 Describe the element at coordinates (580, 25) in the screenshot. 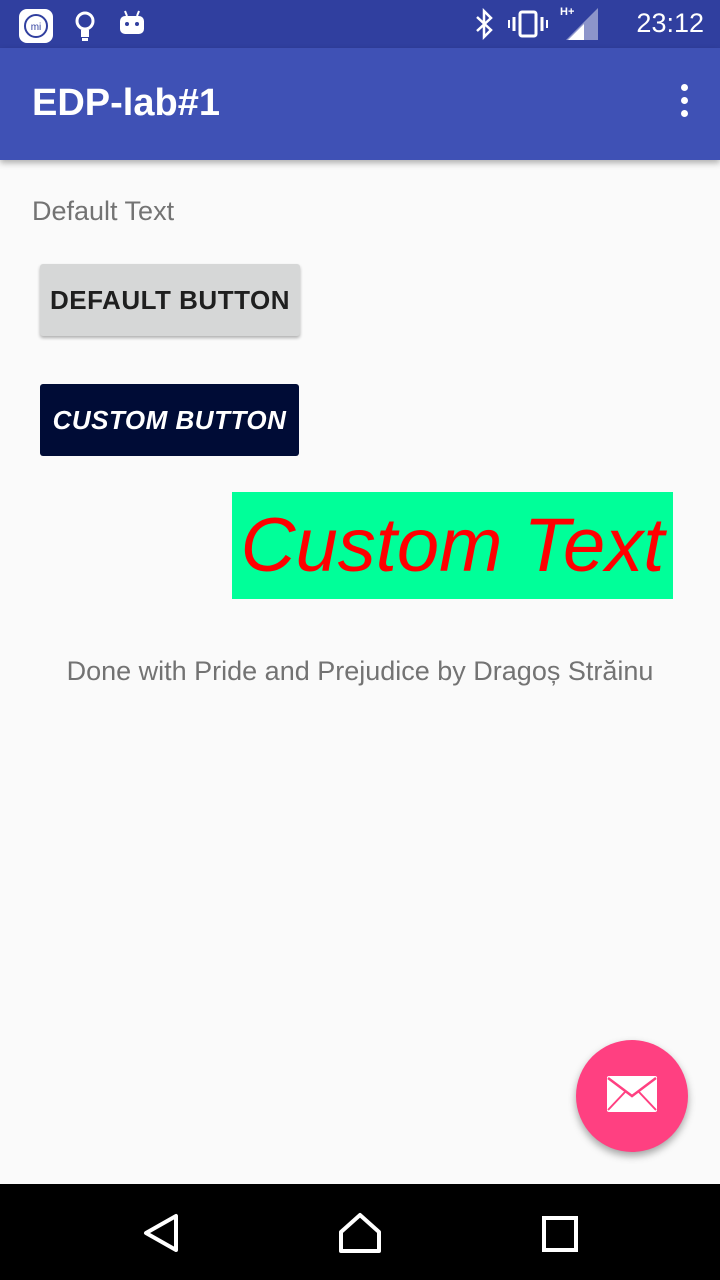

I see `signal-hplus-icon: H+` at that location.